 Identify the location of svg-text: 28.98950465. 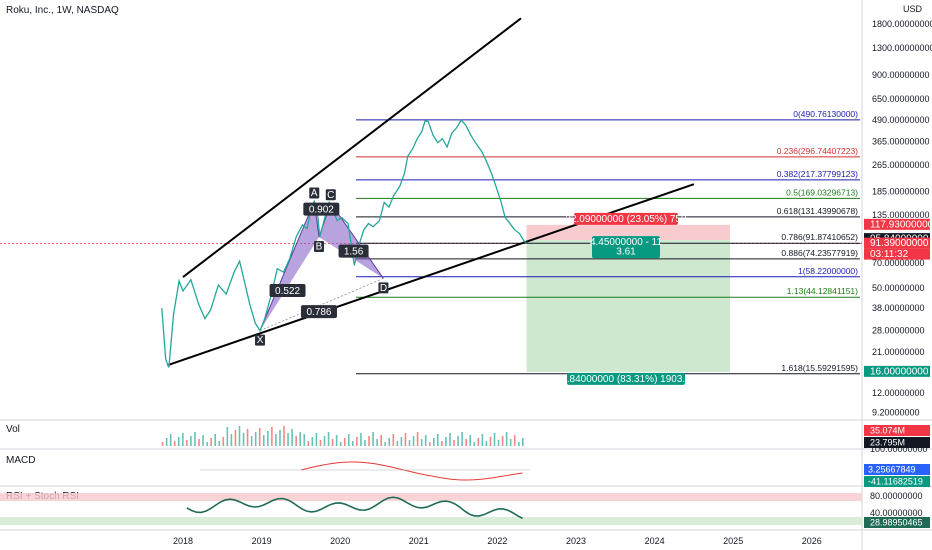
(896, 523).